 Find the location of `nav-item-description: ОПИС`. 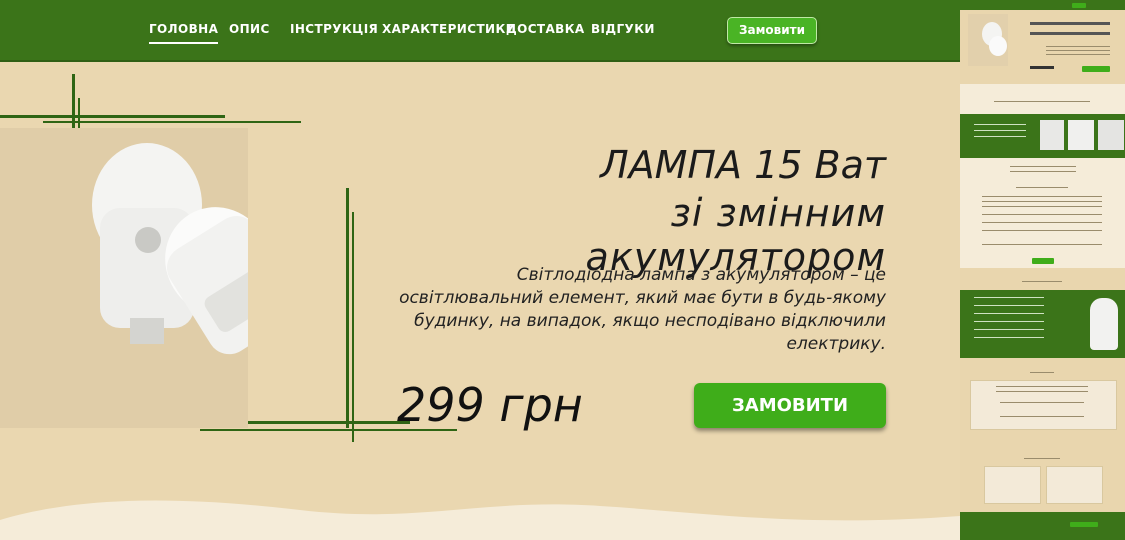

nav-item-description: ОПИС is located at coordinates (249, 29).